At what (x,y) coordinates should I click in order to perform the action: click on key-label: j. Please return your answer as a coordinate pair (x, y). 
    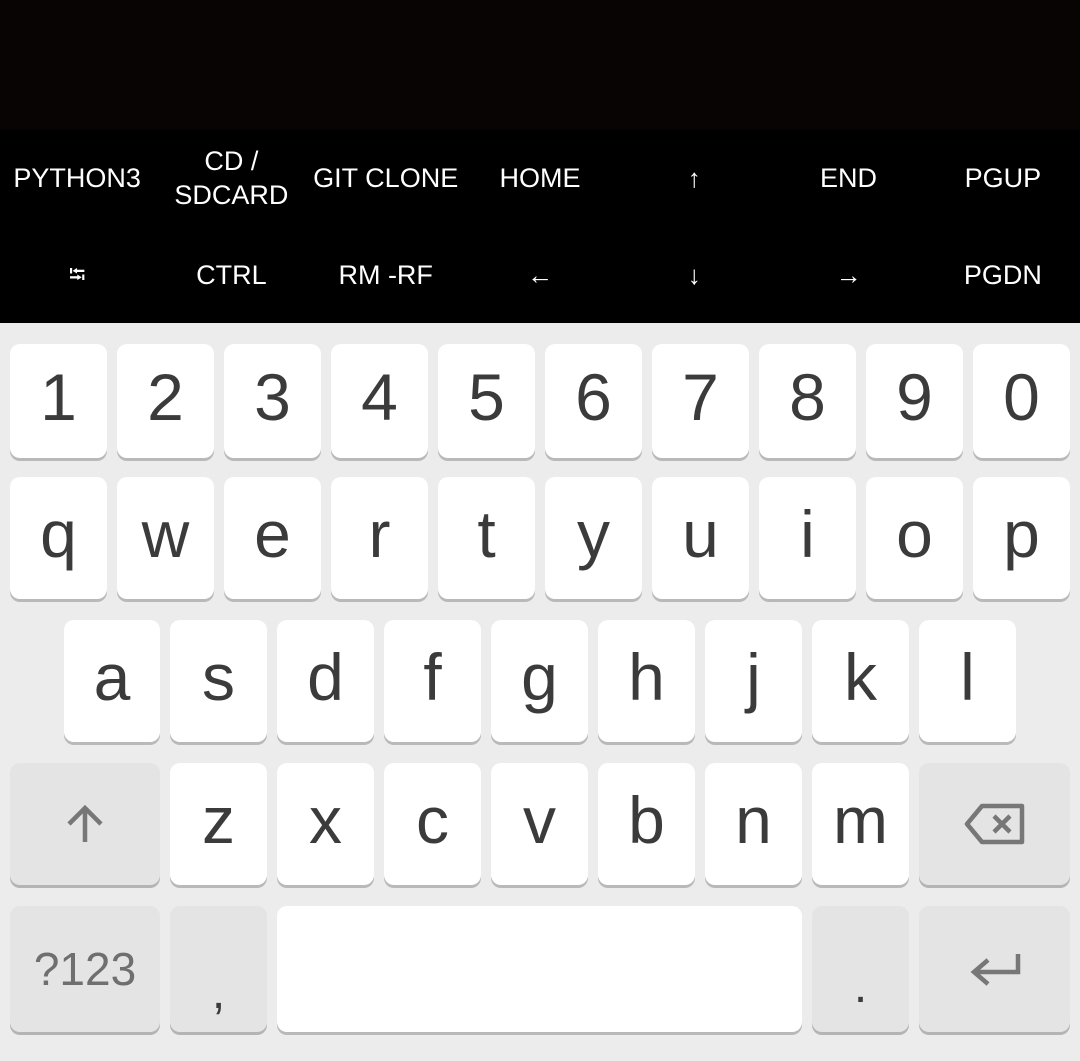
    Looking at the image, I should click on (753, 677).